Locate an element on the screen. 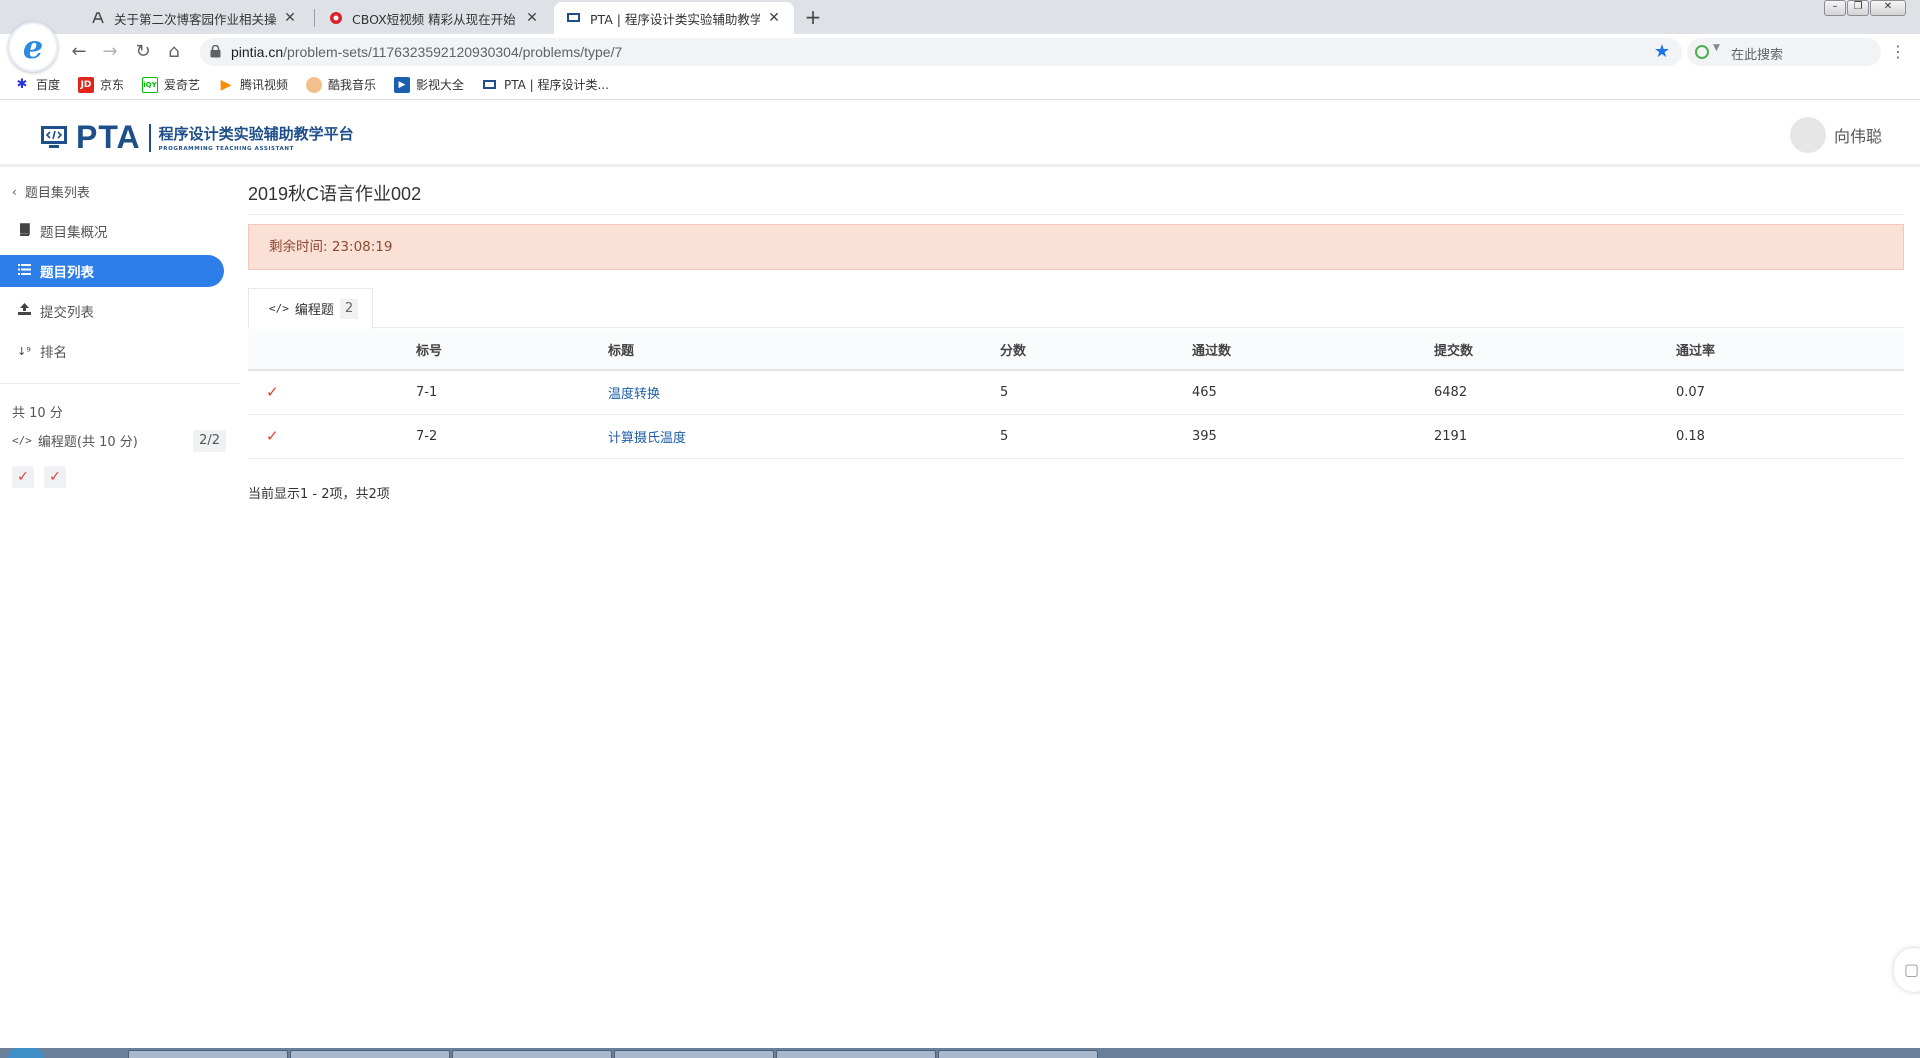 The image size is (1920, 1058). problem-status-7-1: ✓ is located at coordinates (23, 477).